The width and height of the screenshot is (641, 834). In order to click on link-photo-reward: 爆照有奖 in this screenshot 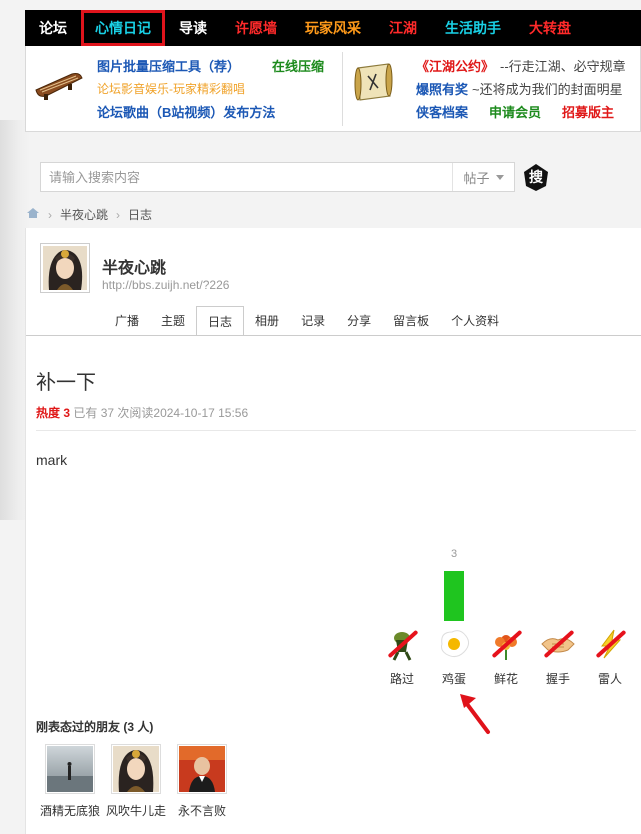, I will do `click(442, 88)`.